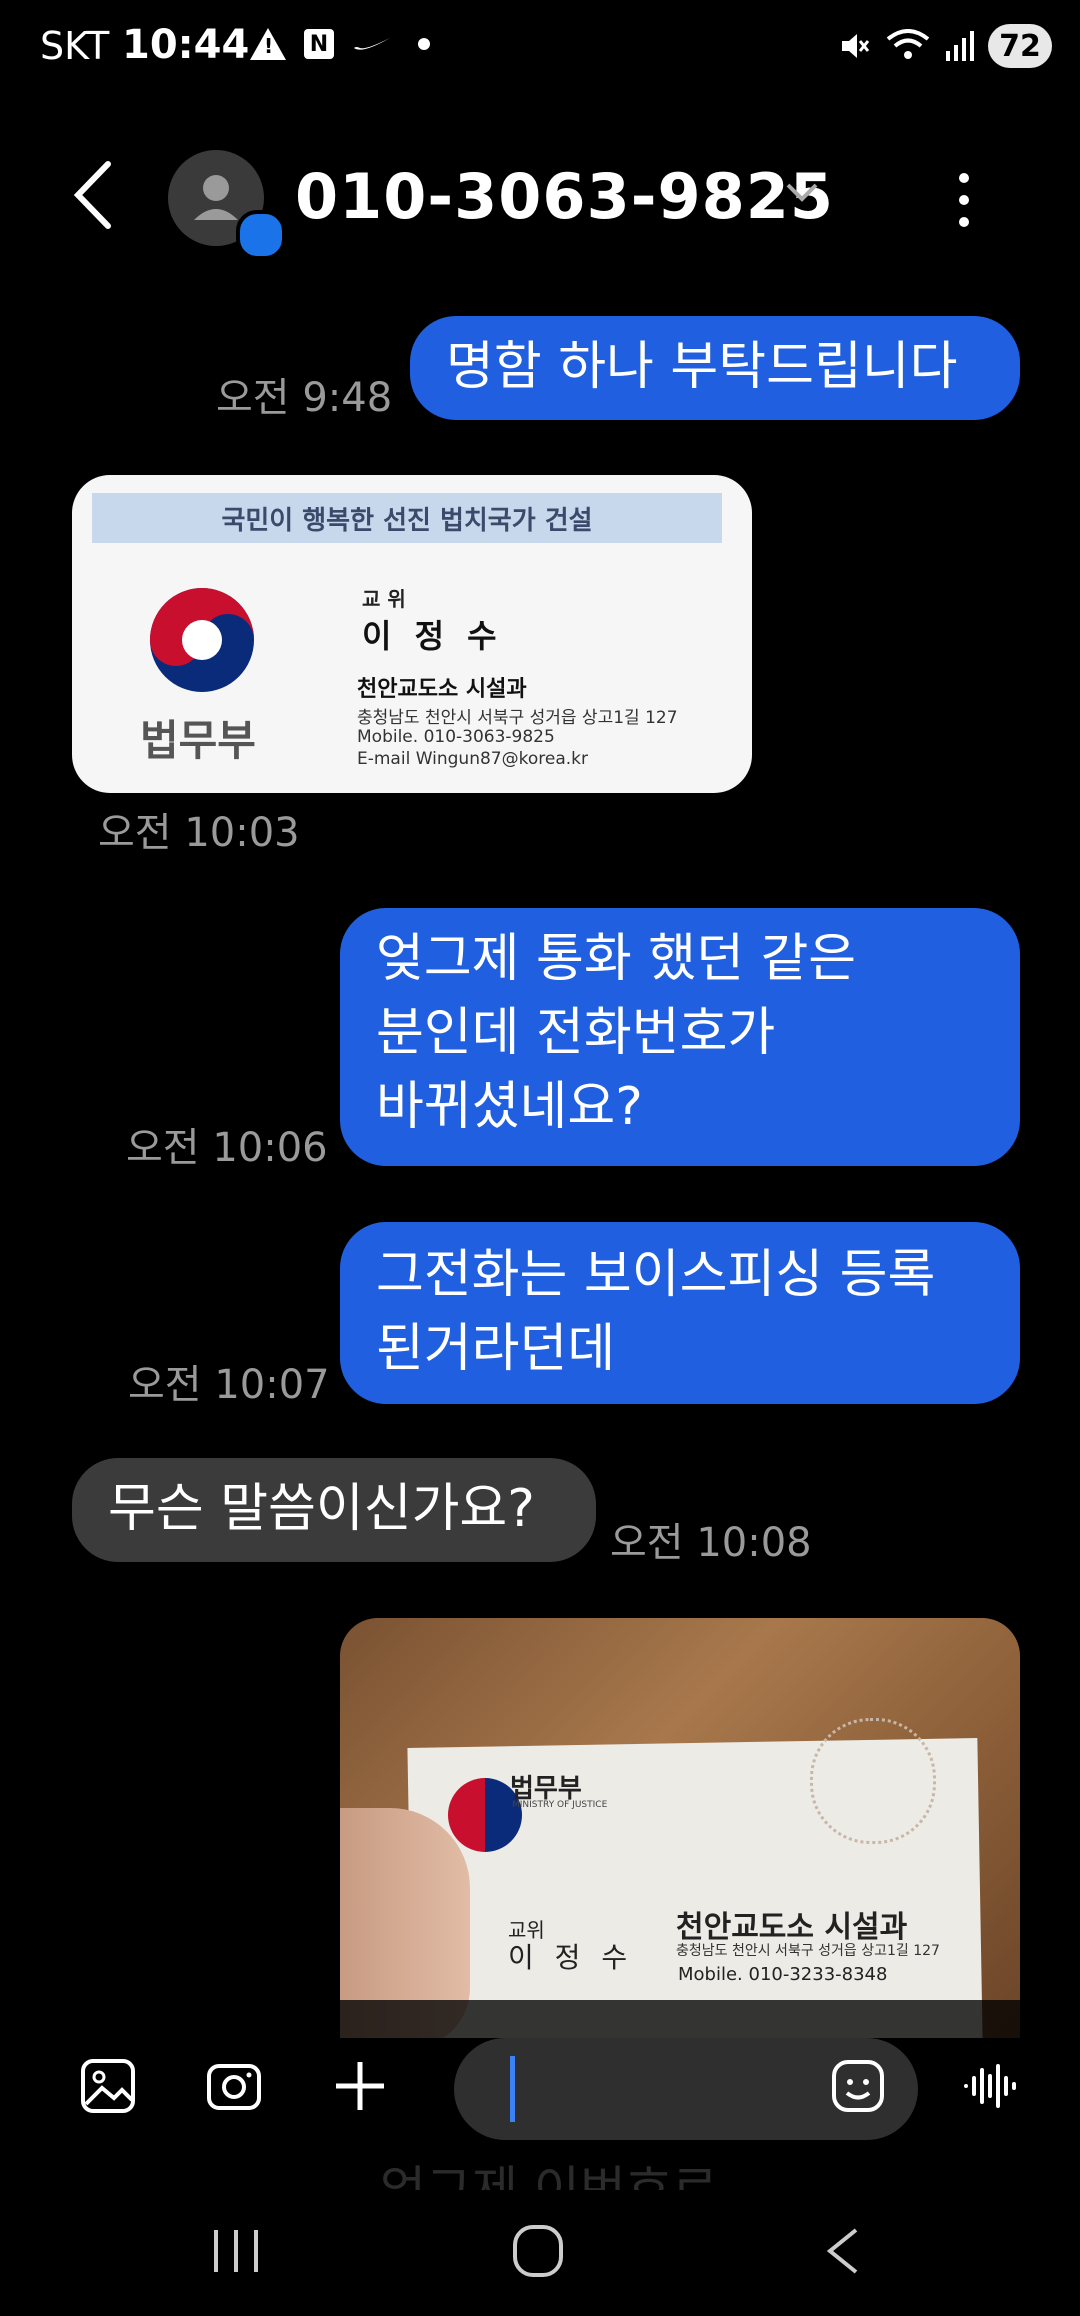 The width and height of the screenshot is (1080, 2316). What do you see at coordinates (945, 46) in the screenshot?
I see `system-icons: 72` at bounding box center [945, 46].